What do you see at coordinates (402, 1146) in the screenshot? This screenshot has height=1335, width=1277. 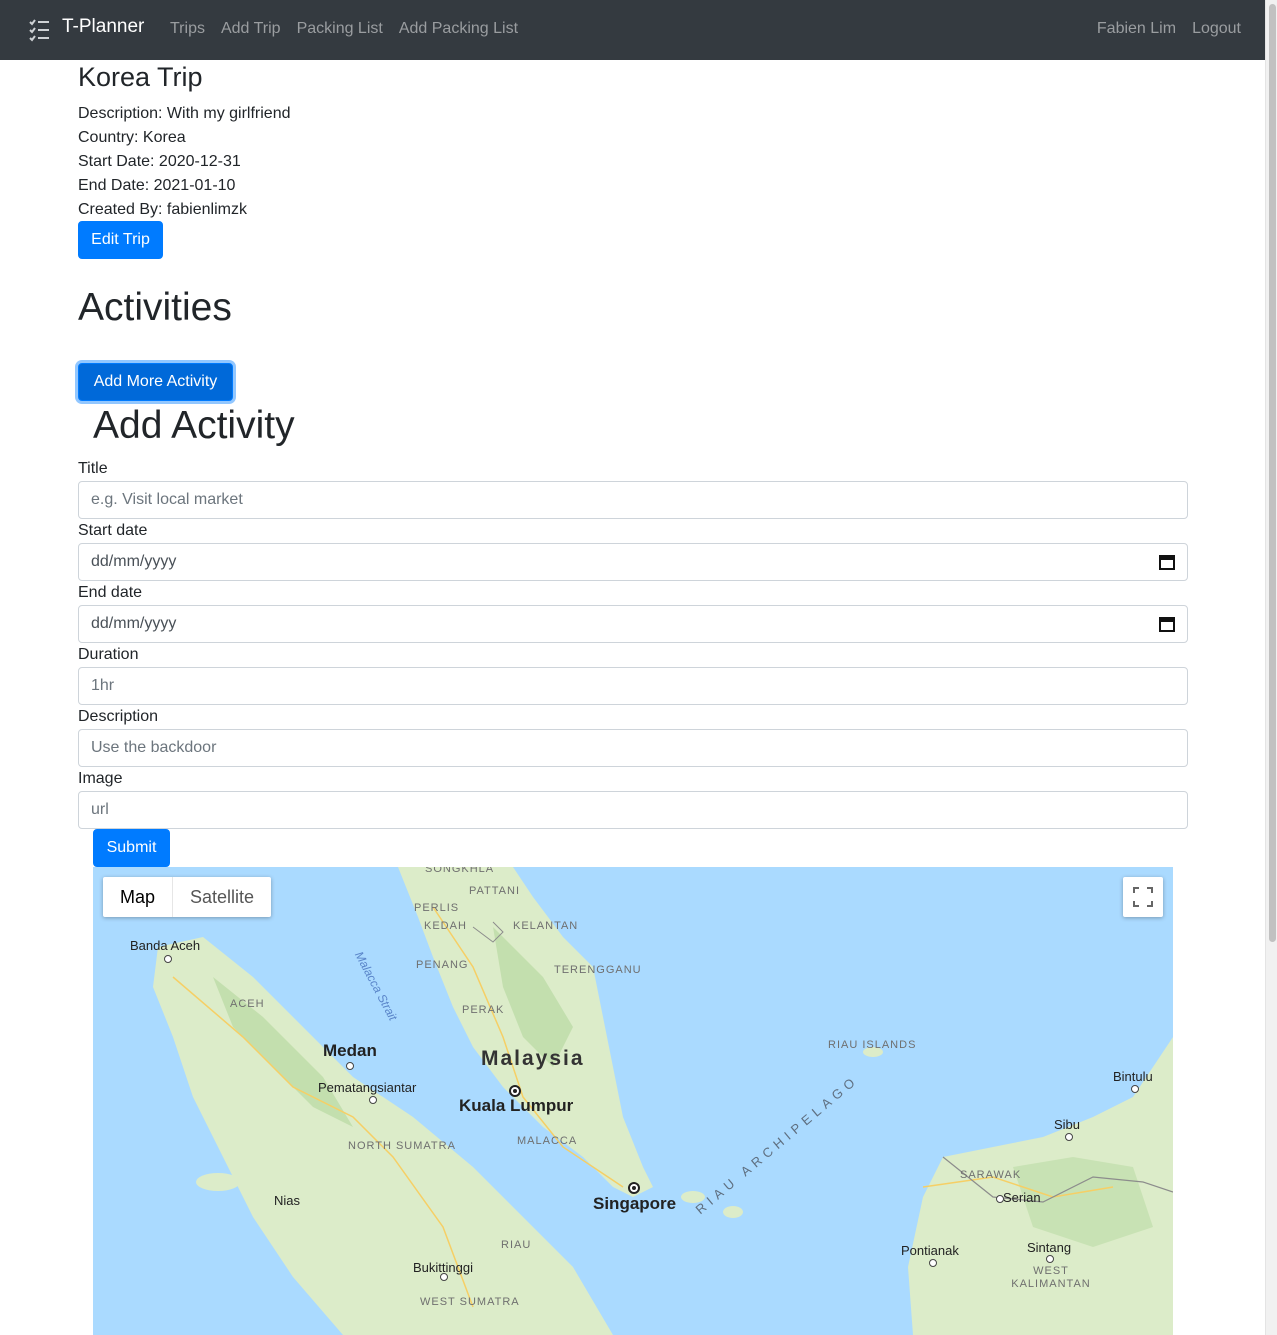 I see `map-label-north-sumatra: NORTH SUMATRA` at bounding box center [402, 1146].